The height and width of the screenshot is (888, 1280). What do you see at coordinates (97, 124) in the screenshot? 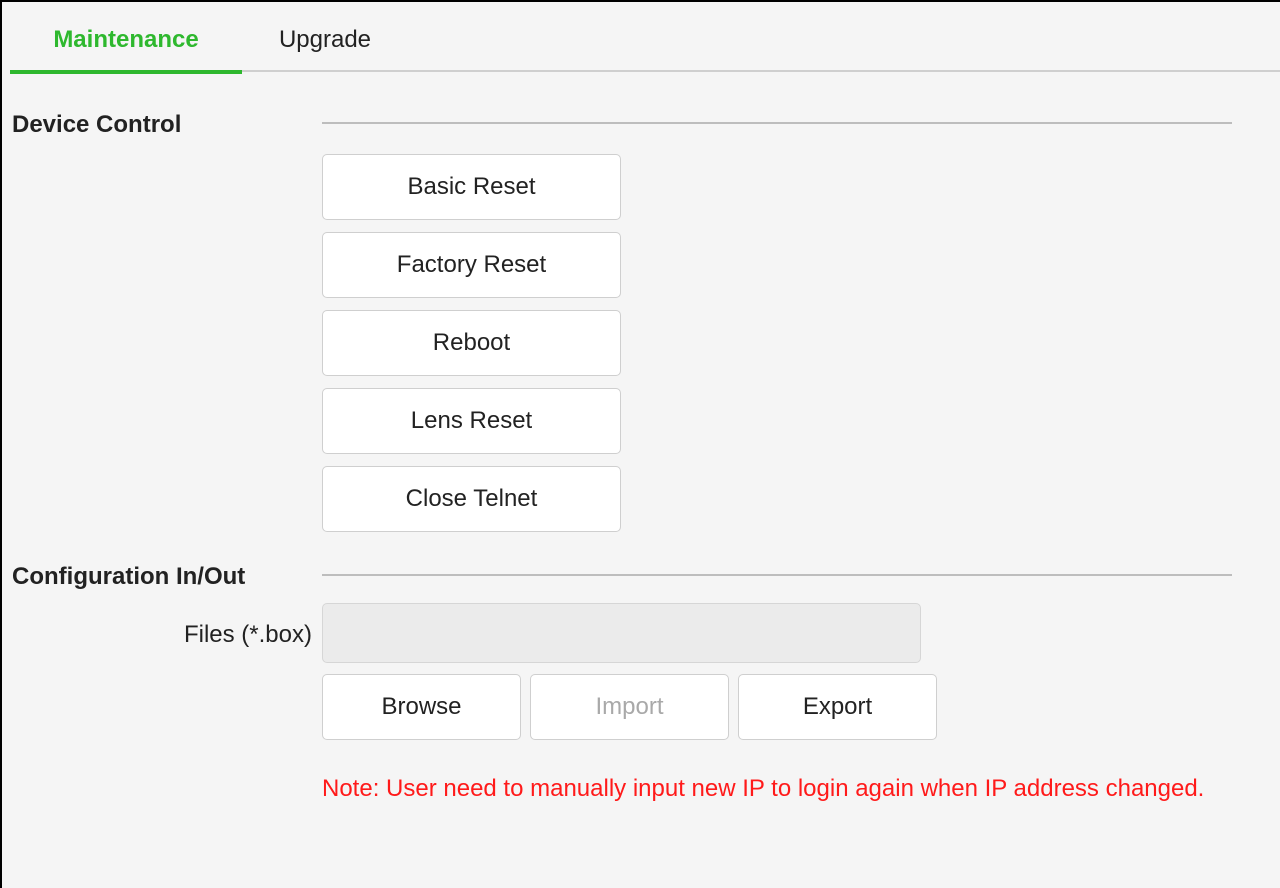
I see `device-control-heading: Device Control` at bounding box center [97, 124].